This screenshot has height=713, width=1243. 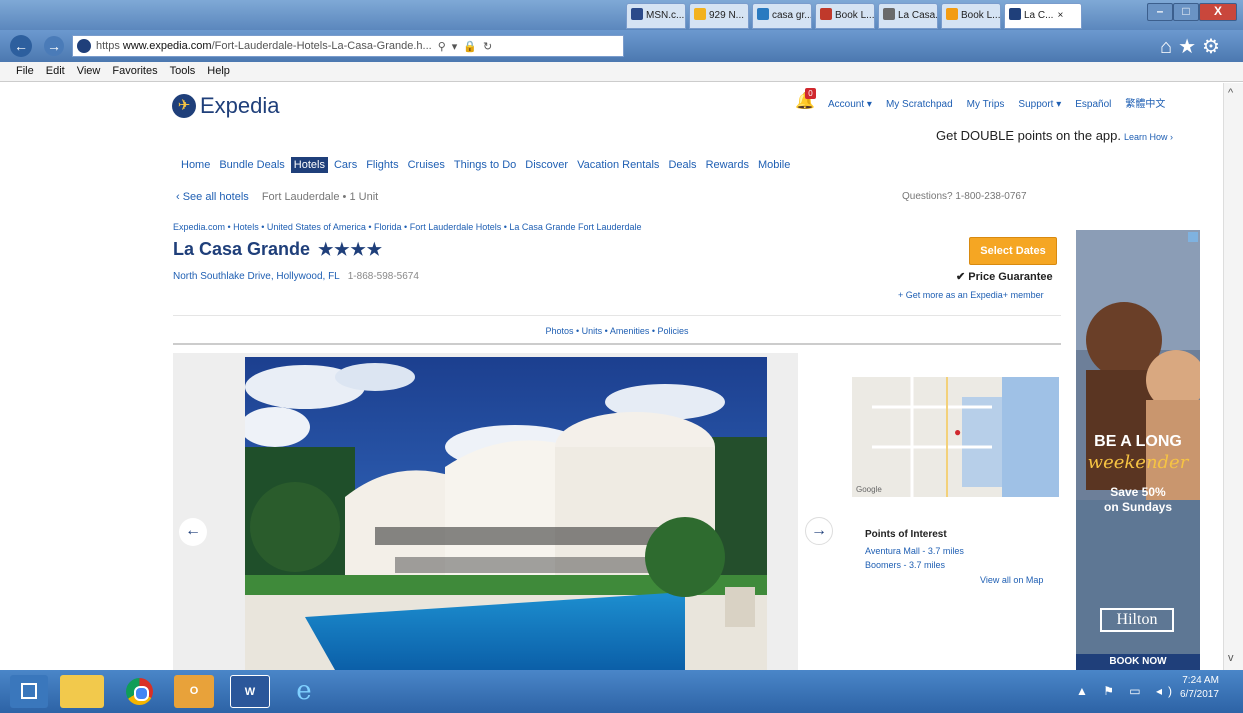 What do you see at coordinates (1148, 137) in the screenshot?
I see `learn-how-link: Learn How ›` at bounding box center [1148, 137].